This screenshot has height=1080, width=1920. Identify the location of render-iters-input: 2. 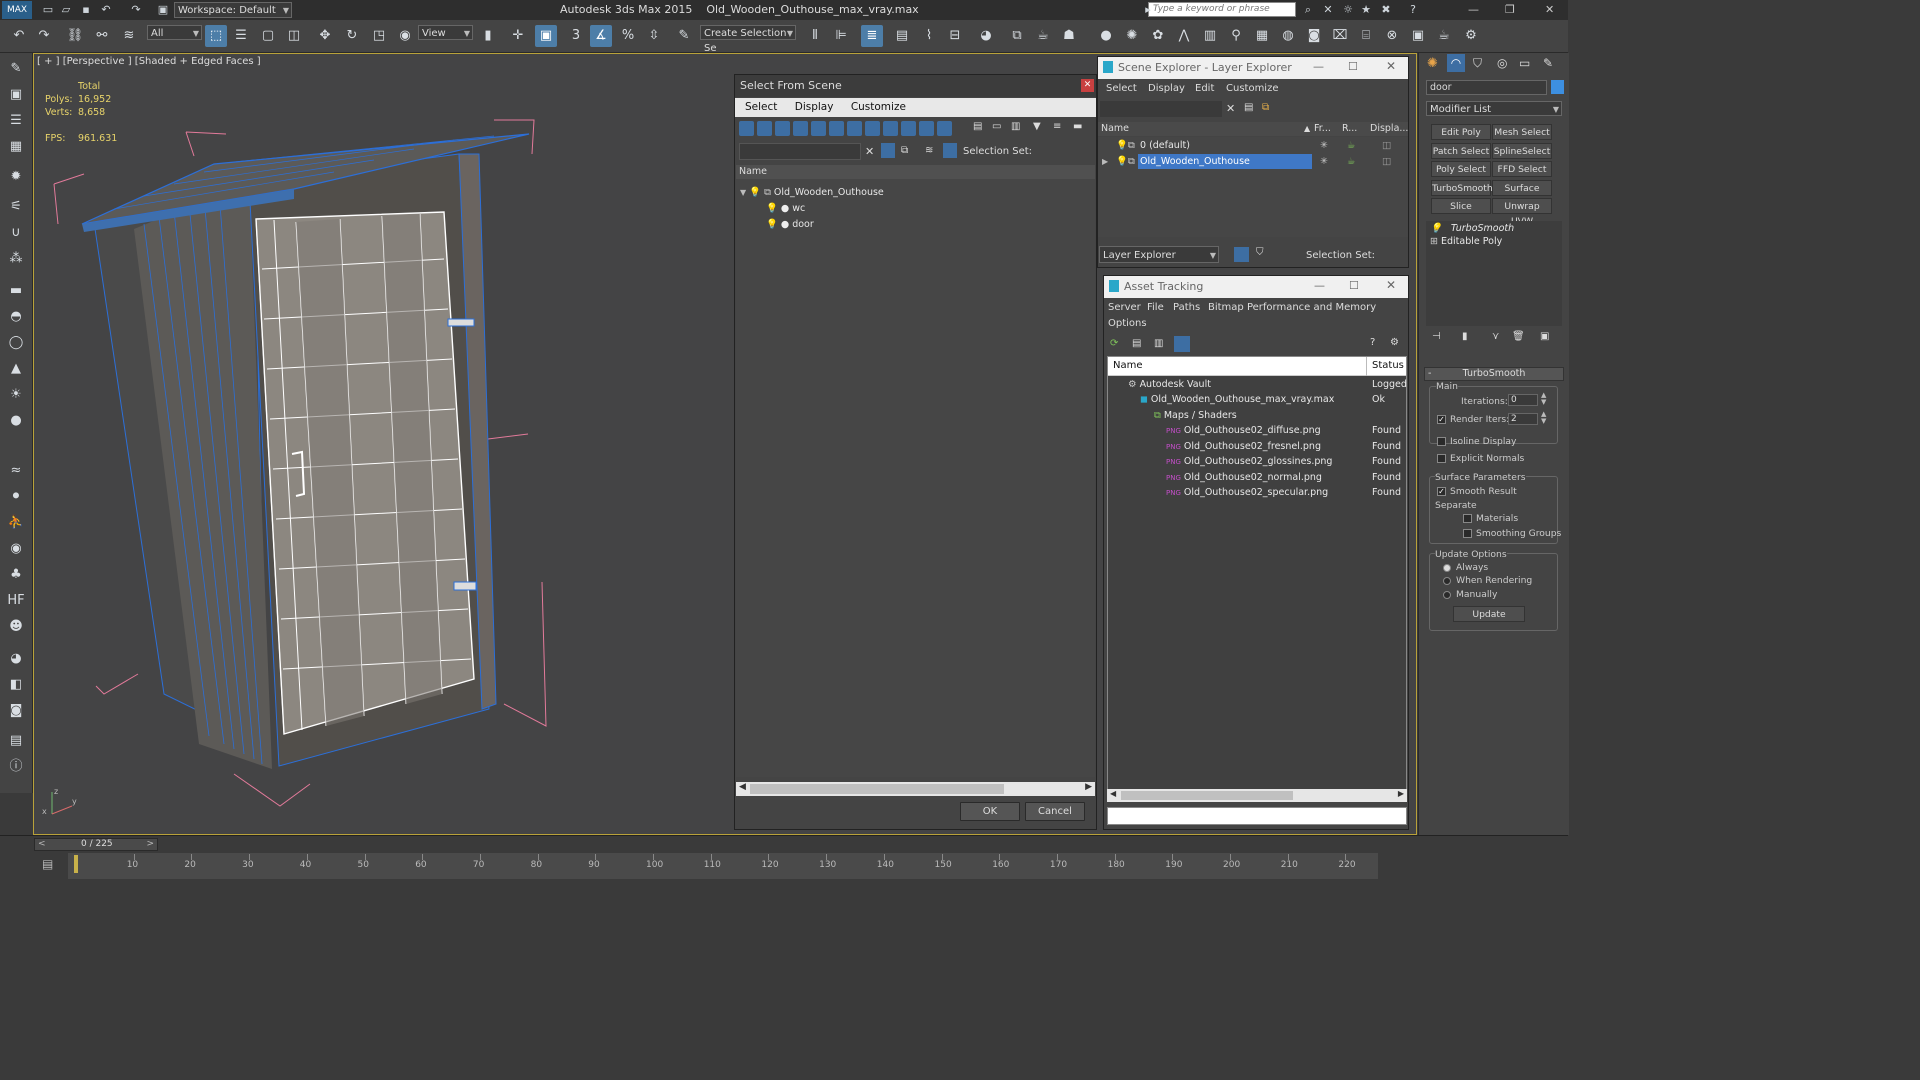
(1523, 419).